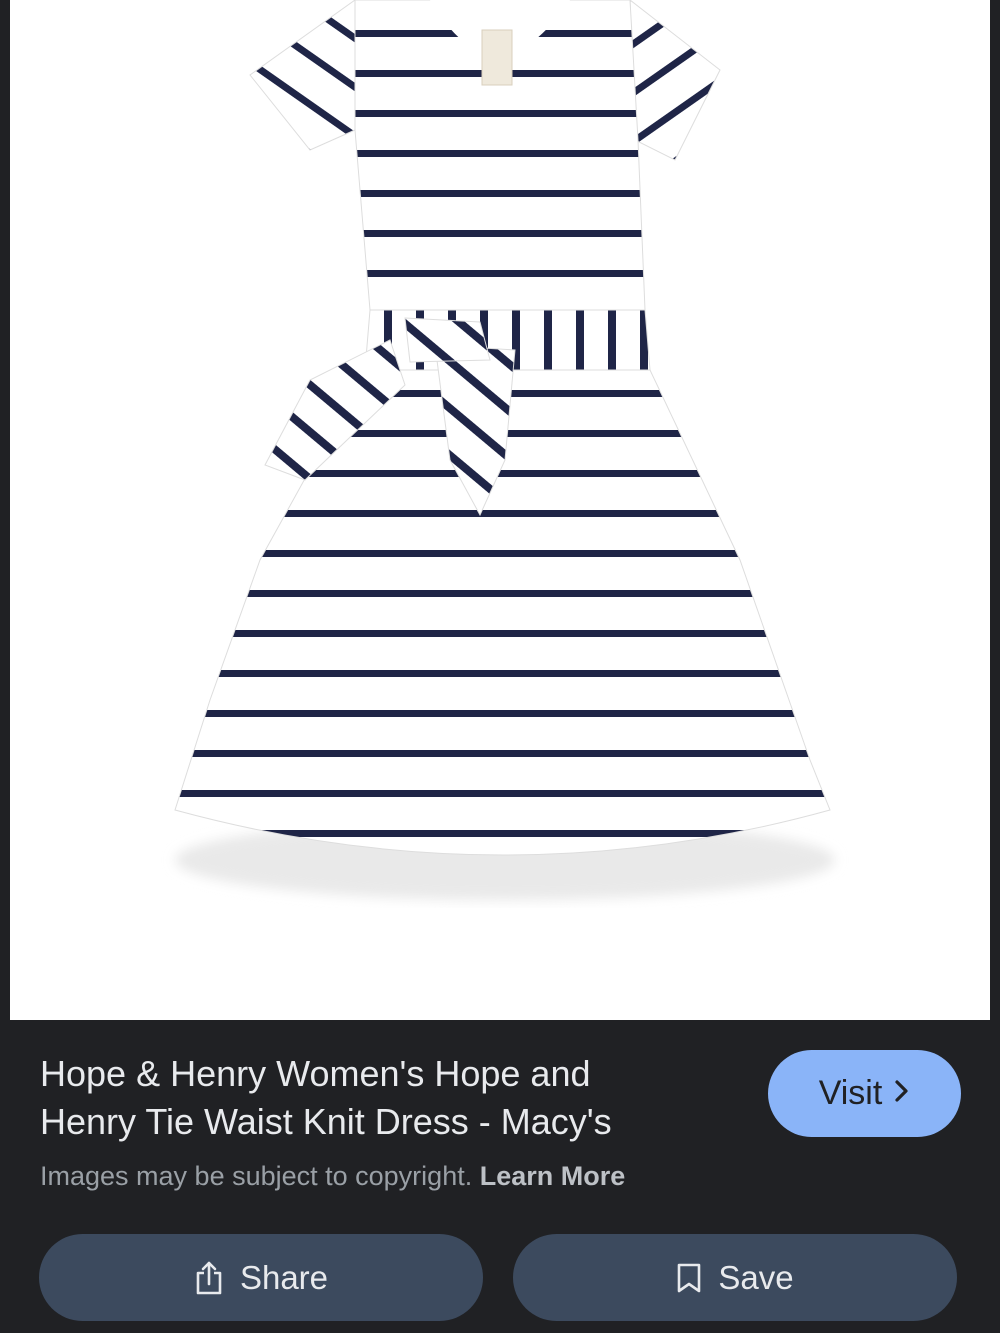  What do you see at coordinates (756, 1277) in the screenshot?
I see `save-button-label: Save` at bounding box center [756, 1277].